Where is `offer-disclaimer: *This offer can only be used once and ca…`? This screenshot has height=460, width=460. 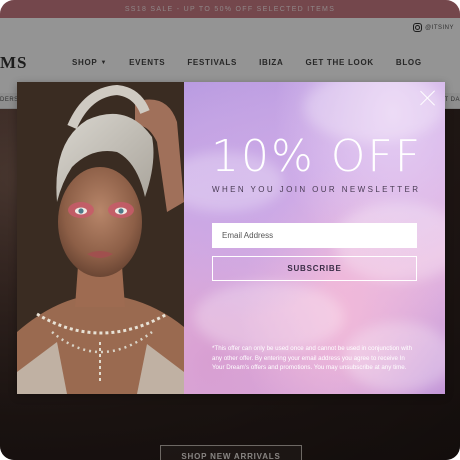
offer-disclaimer: *This offer can only be used once and ca… is located at coordinates (312, 358).